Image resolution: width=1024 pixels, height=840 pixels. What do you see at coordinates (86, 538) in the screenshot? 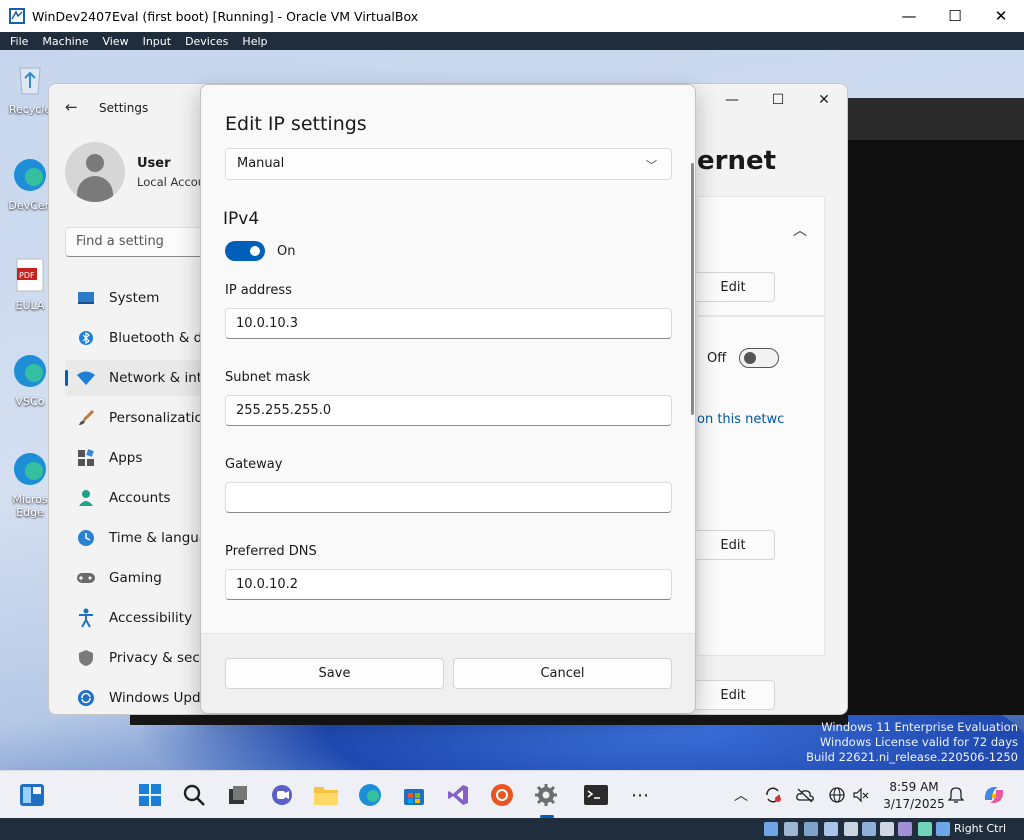
I see `clock-globe-icon` at bounding box center [86, 538].